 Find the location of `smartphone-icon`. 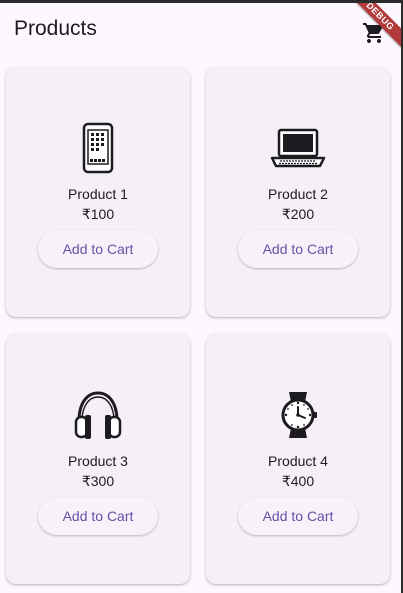

smartphone-icon is located at coordinates (98, 148).